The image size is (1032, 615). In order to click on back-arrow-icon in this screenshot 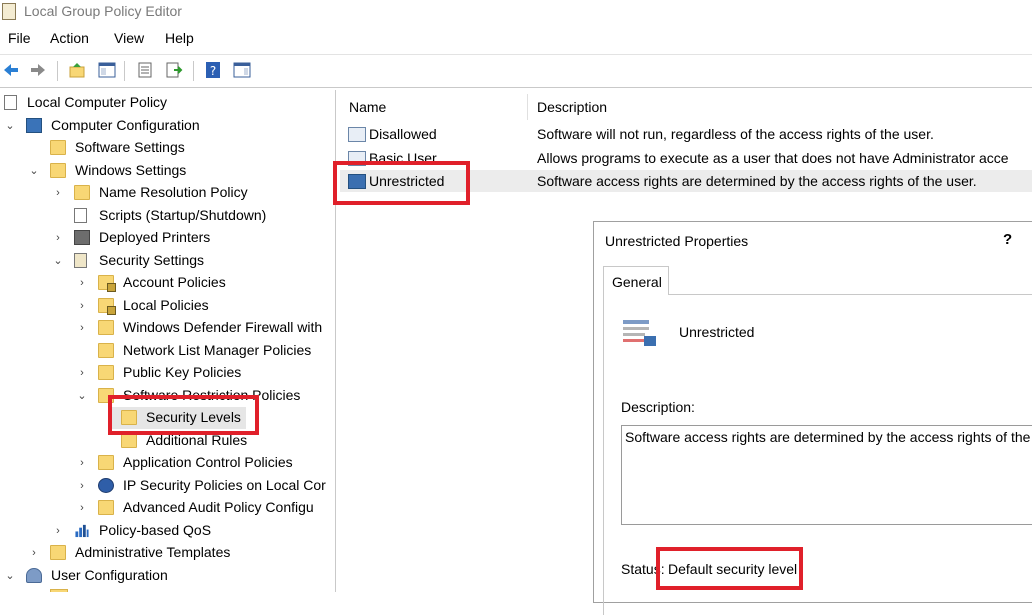, I will do `click(11, 70)`.